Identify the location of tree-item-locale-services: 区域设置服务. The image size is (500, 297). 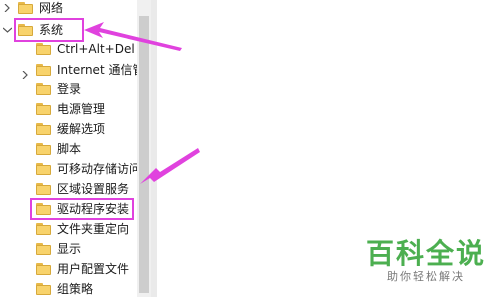
(82, 189).